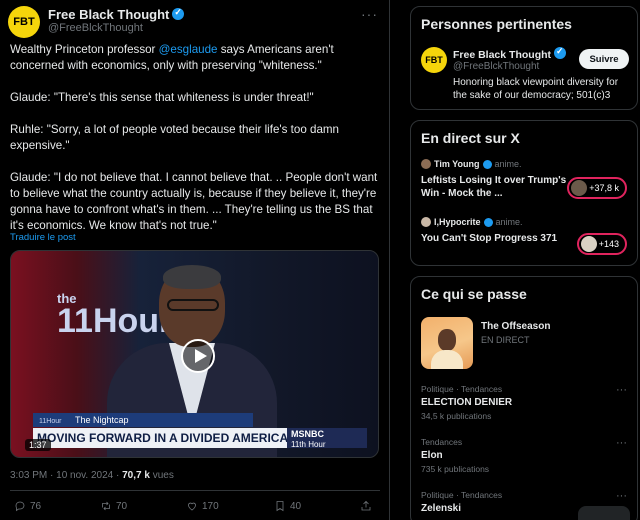  What do you see at coordinates (43, 237) in the screenshot?
I see `translate-post-link: Traduire le post` at bounding box center [43, 237].